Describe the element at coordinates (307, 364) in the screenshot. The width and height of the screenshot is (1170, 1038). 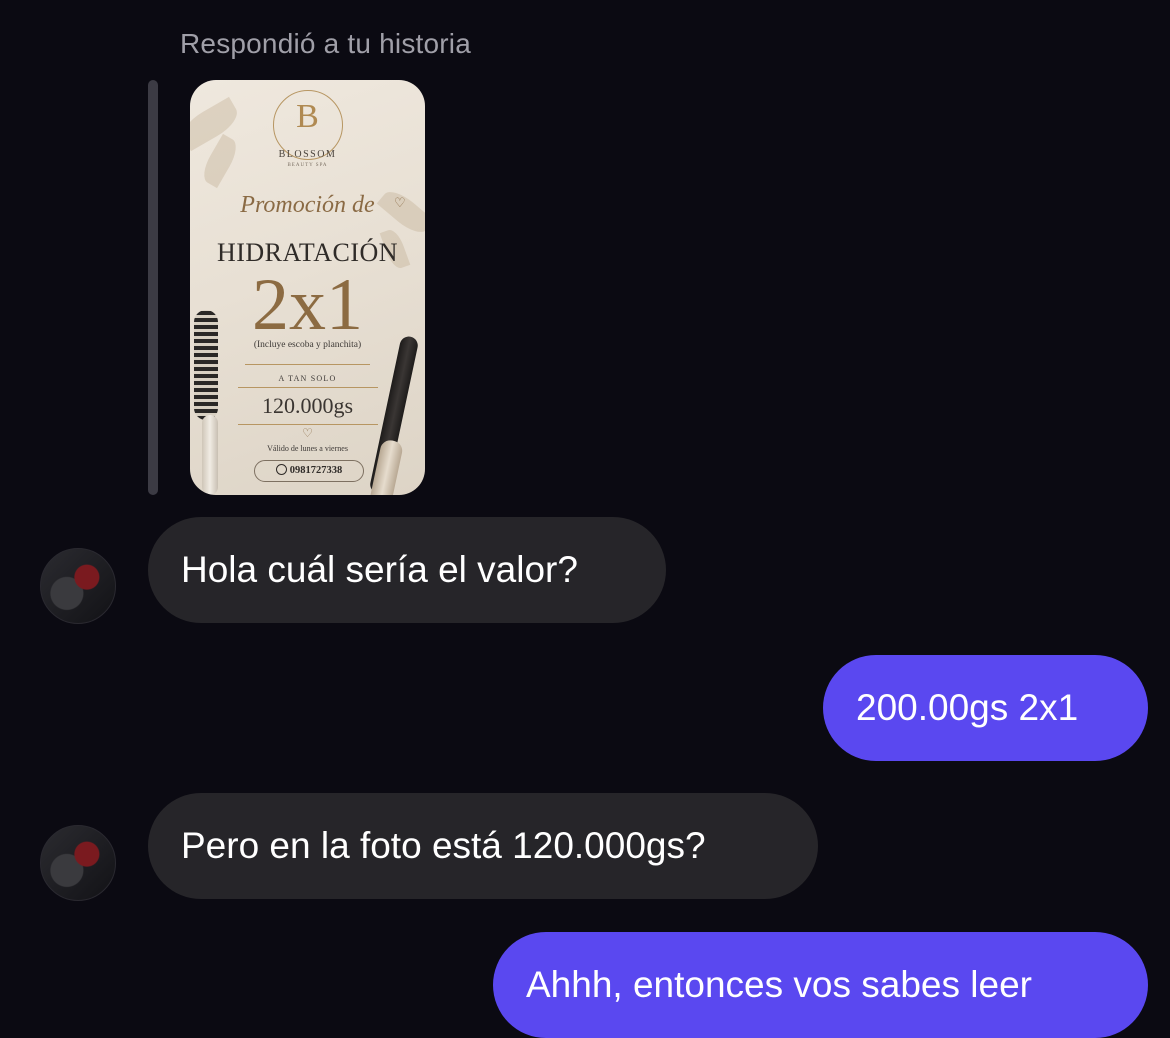
I see `divider` at that location.